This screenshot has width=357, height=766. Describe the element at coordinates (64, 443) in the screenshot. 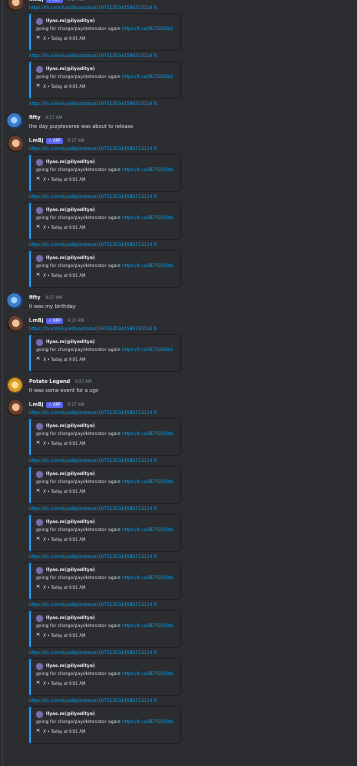

I see `embed-footer-text: X • Today at 9:01 AM` at that location.